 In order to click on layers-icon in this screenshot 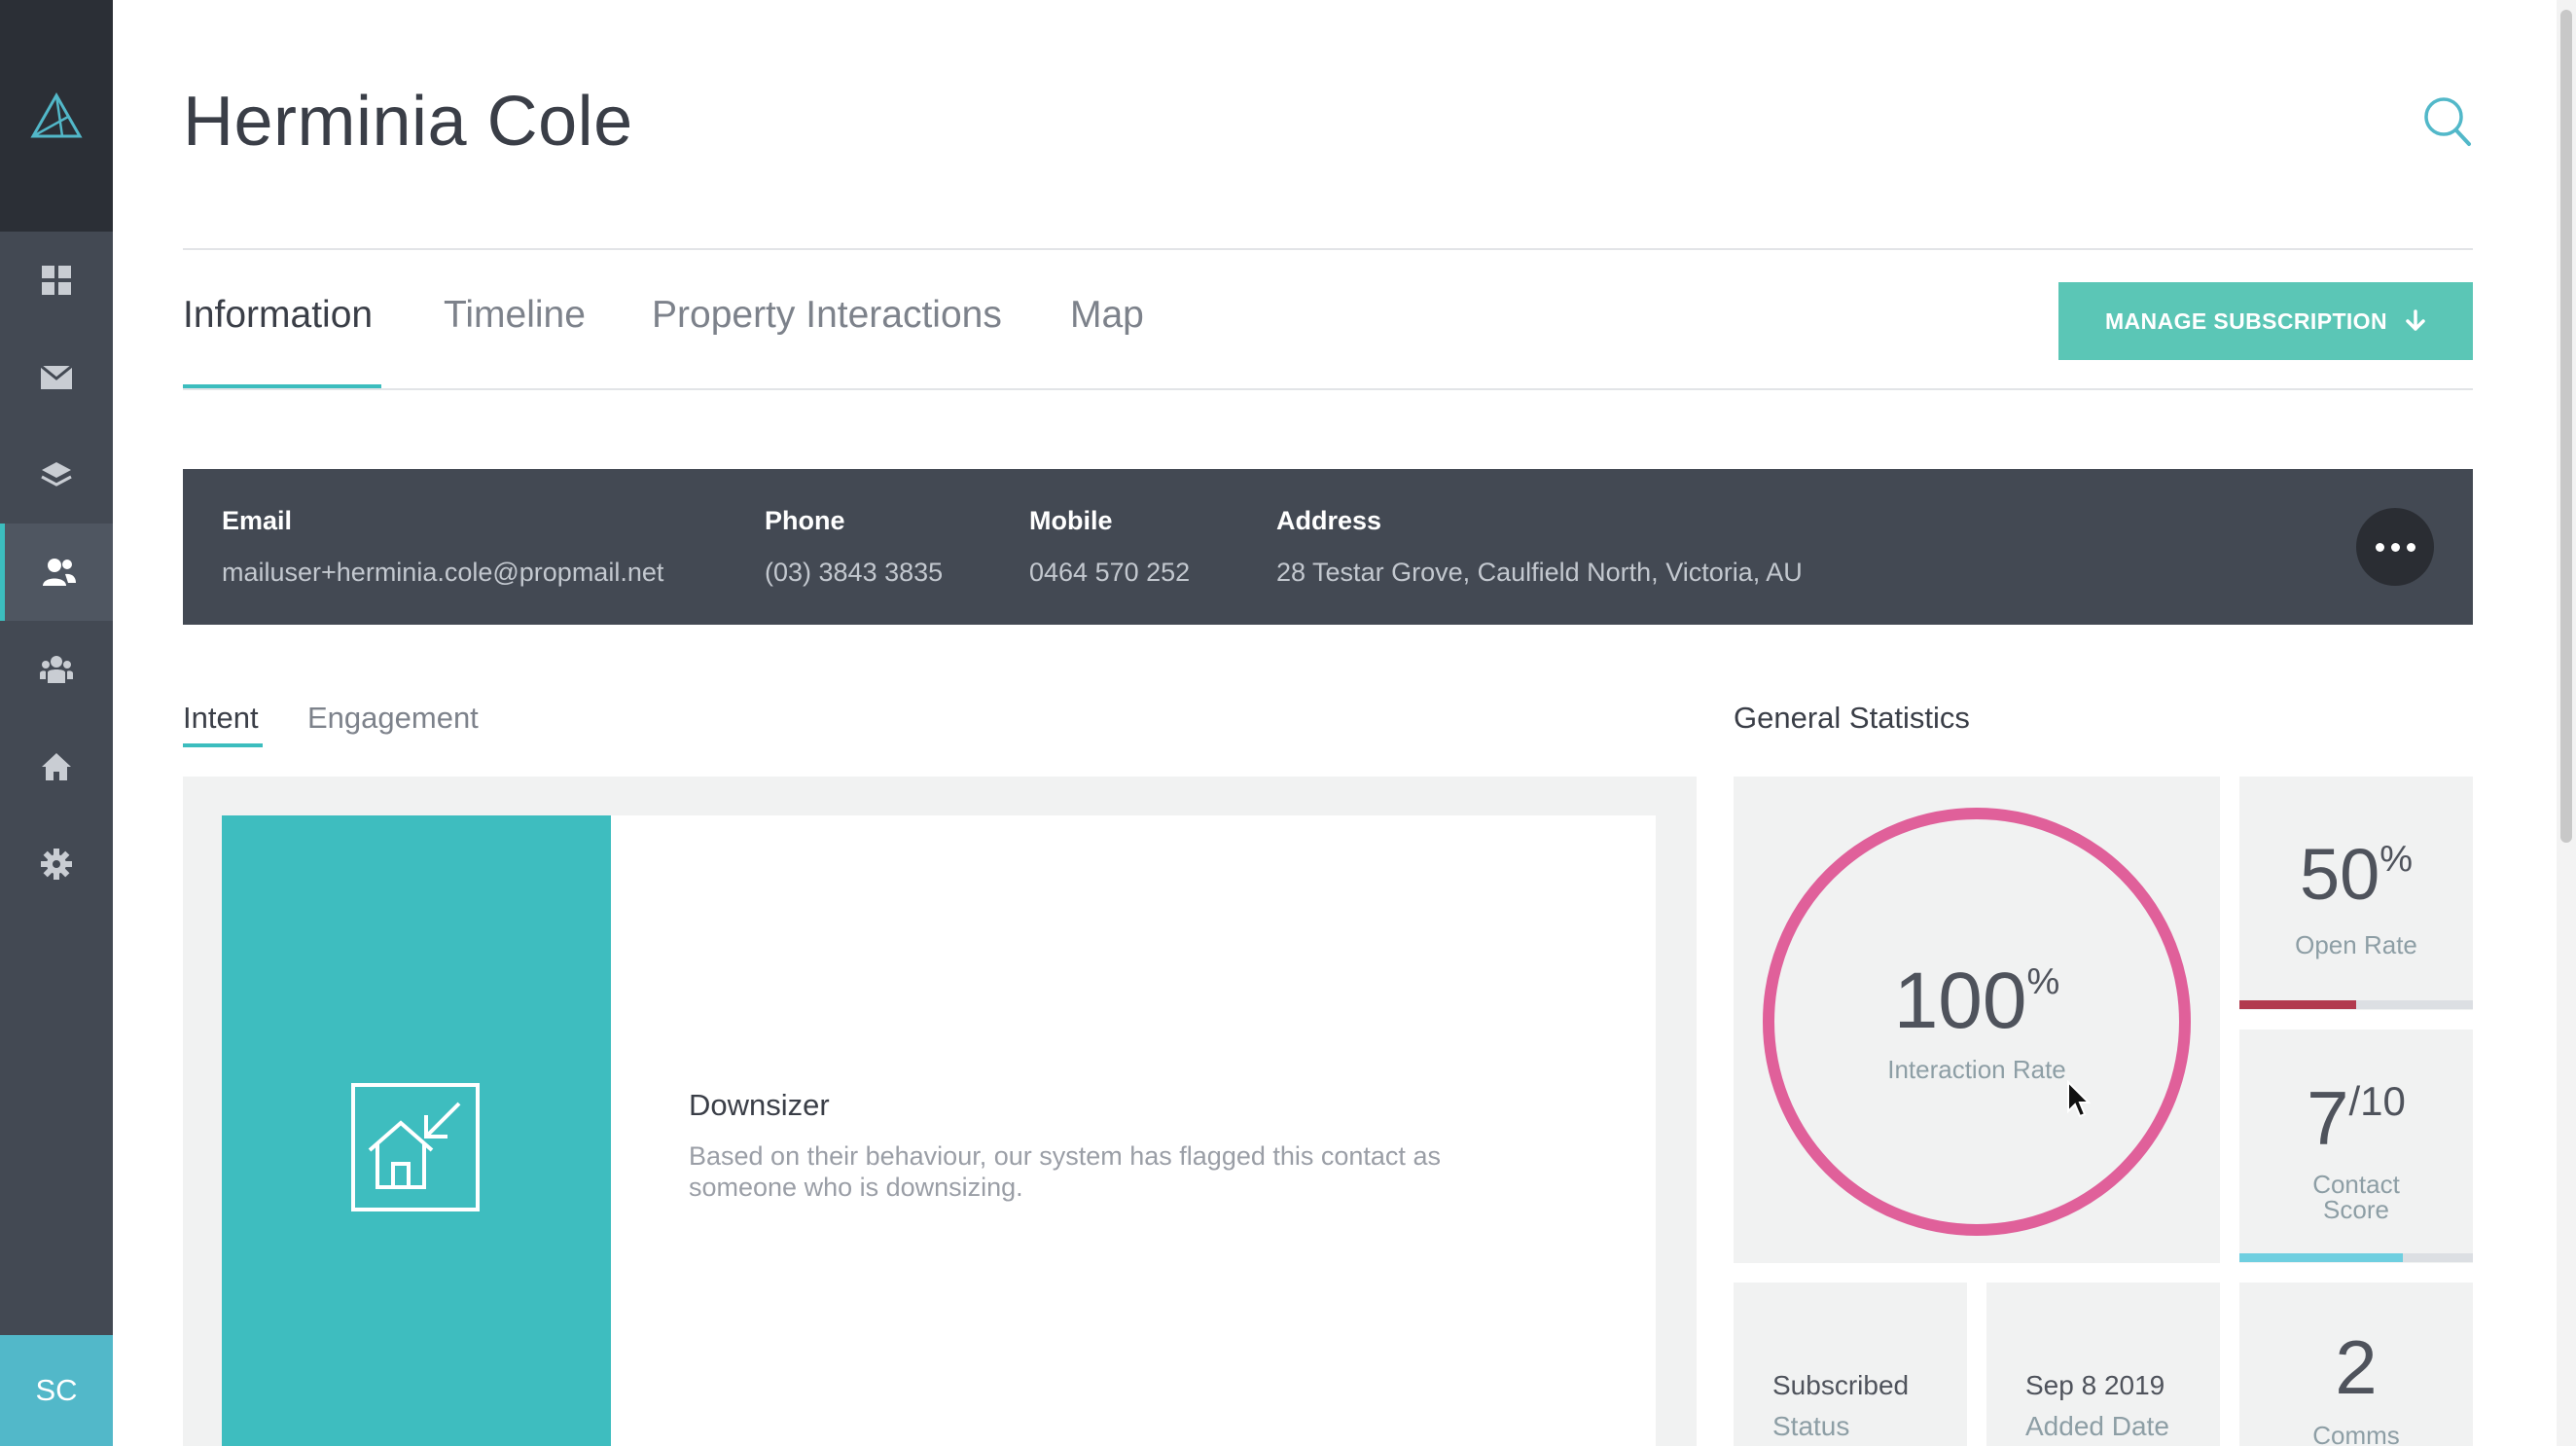, I will do `click(56, 474)`.